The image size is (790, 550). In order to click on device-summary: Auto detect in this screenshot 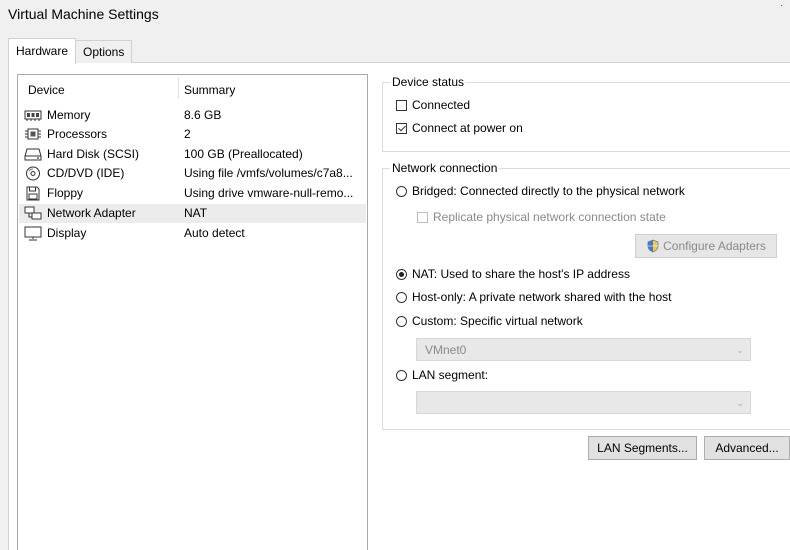, I will do `click(214, 233)`.